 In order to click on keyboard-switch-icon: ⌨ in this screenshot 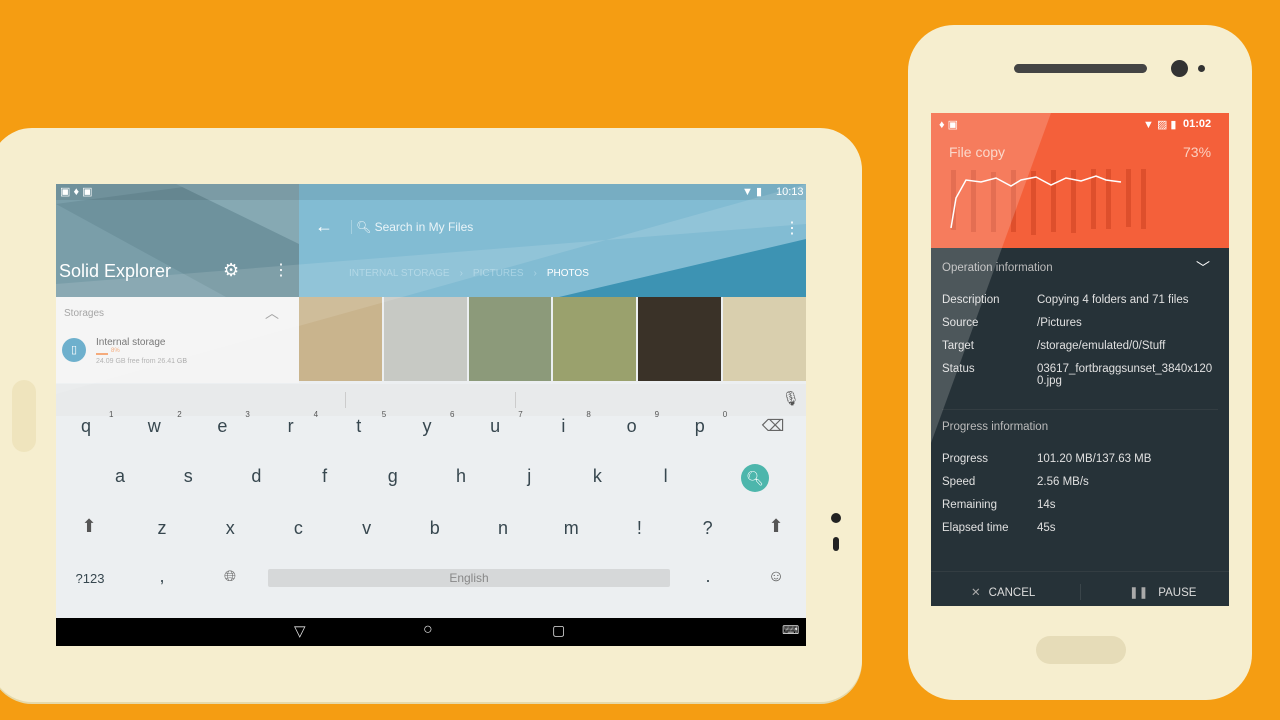, I will do `click(790, 630)`.